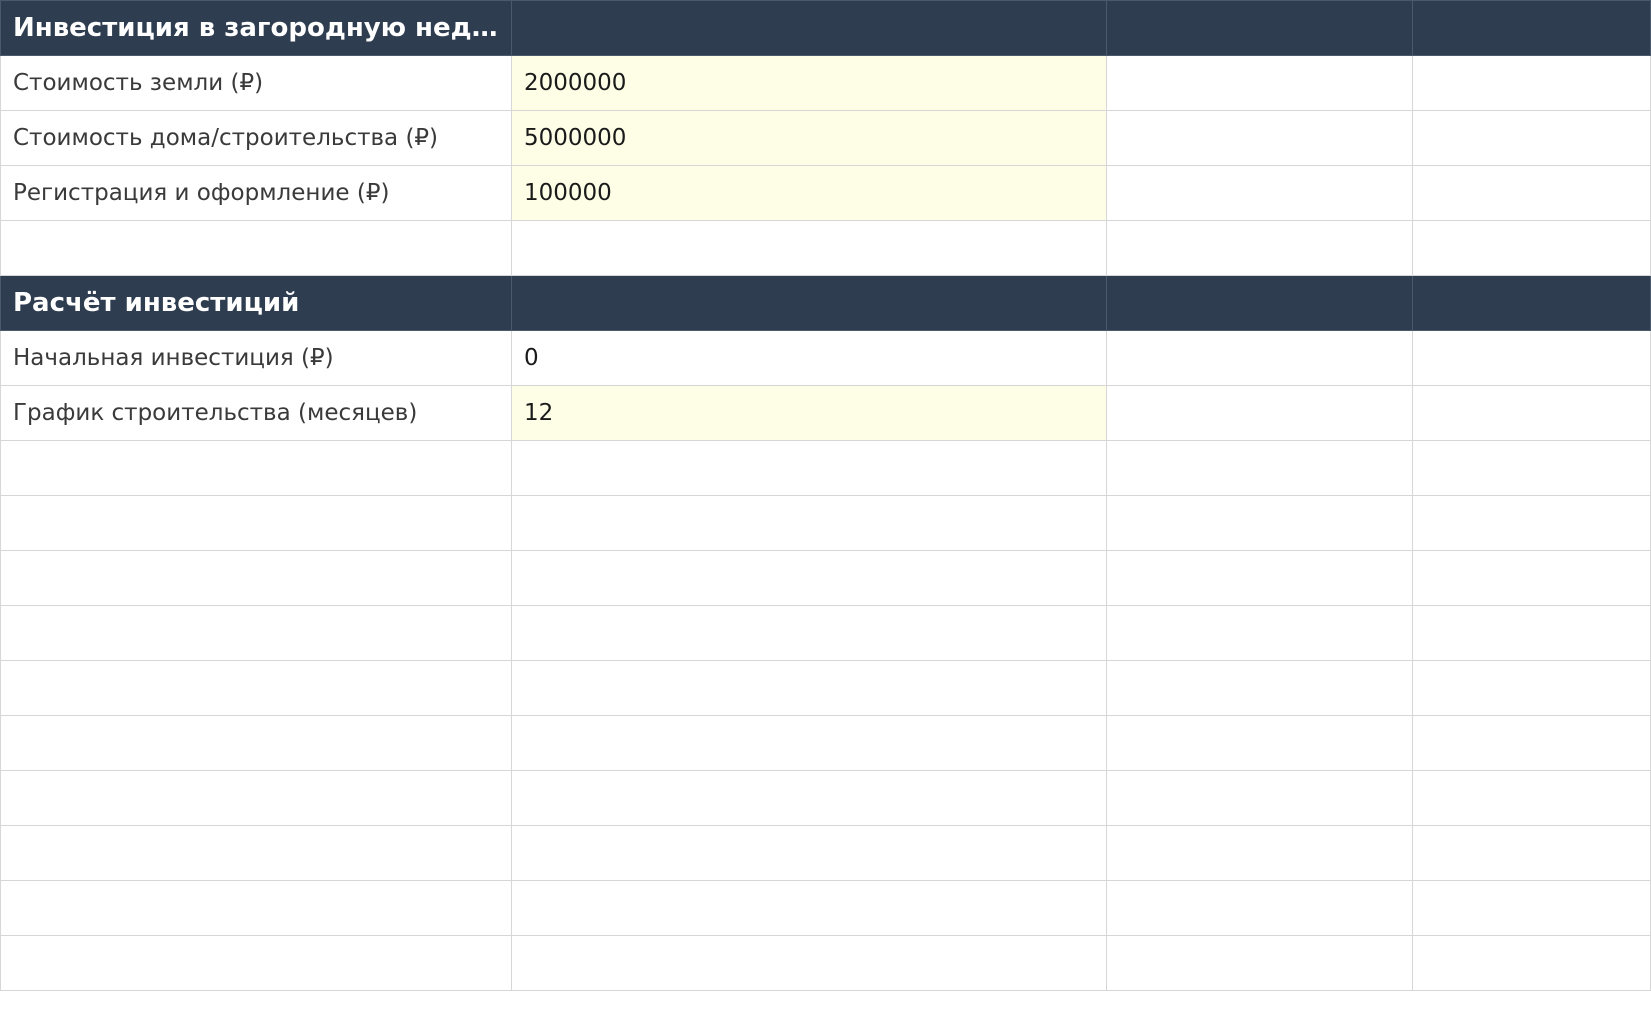 The image size is (1651, 1010). I want to click on input-cell-land-cost: 2000000, so click(809, 83).